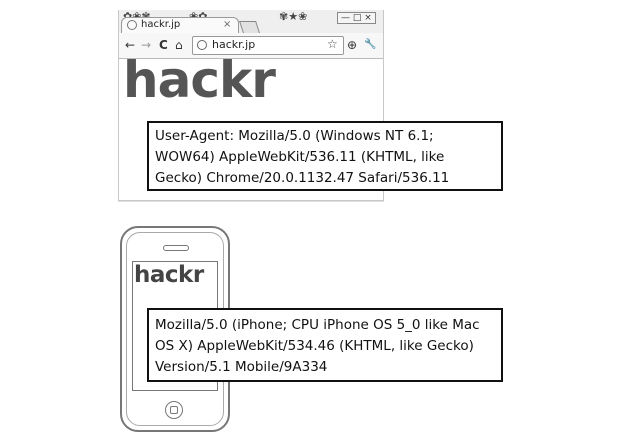 This screenshot has height=448, width=619. I want to click on floral-theme-decoration: ✾★❀, so click(293, 16).